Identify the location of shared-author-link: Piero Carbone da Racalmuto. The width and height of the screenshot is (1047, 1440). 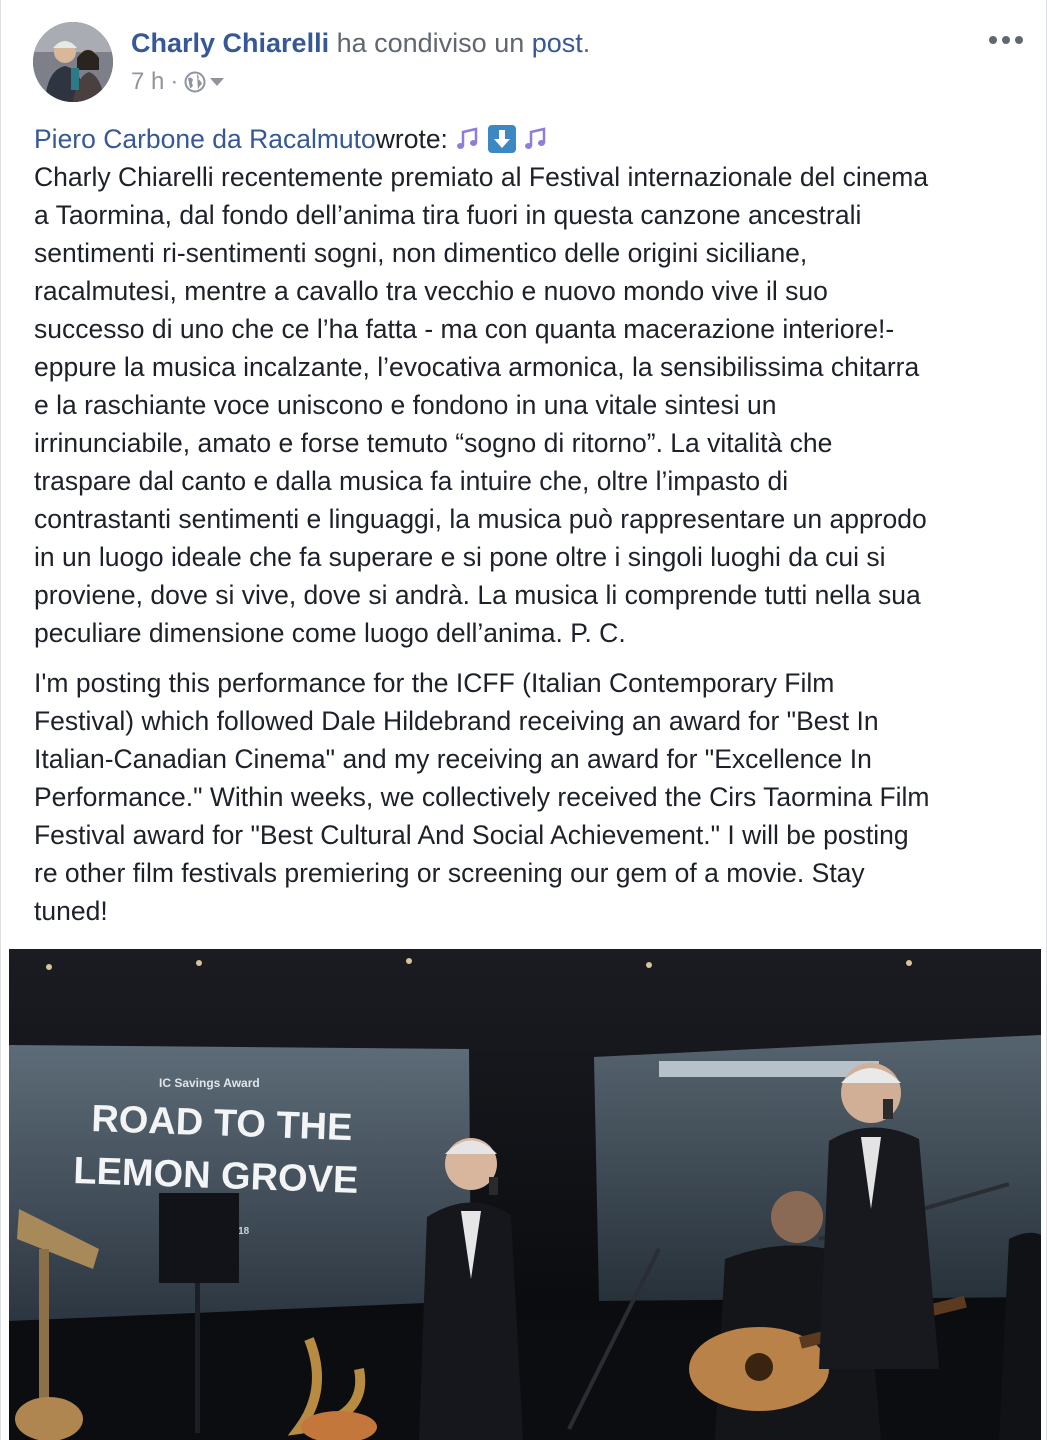
(205, 139).